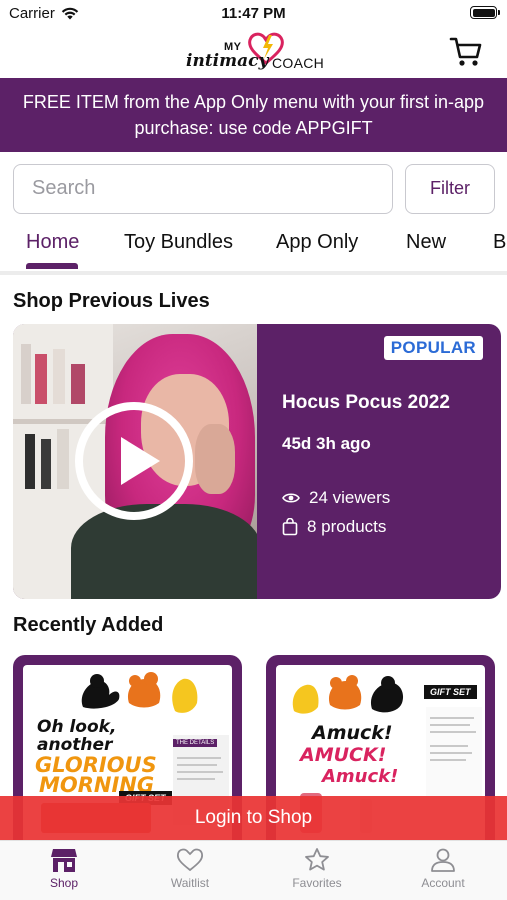 The image size is (507, 900). I want to click on gift-set-tag: GIFT SET, so click(450, 692).